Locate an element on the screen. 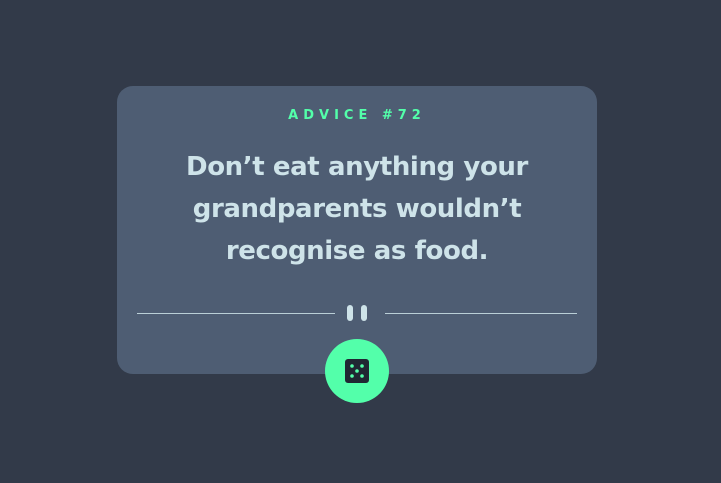 The height and width of the screenshot is (483, 721). divider-line-left is located at coordinates (236, 313).